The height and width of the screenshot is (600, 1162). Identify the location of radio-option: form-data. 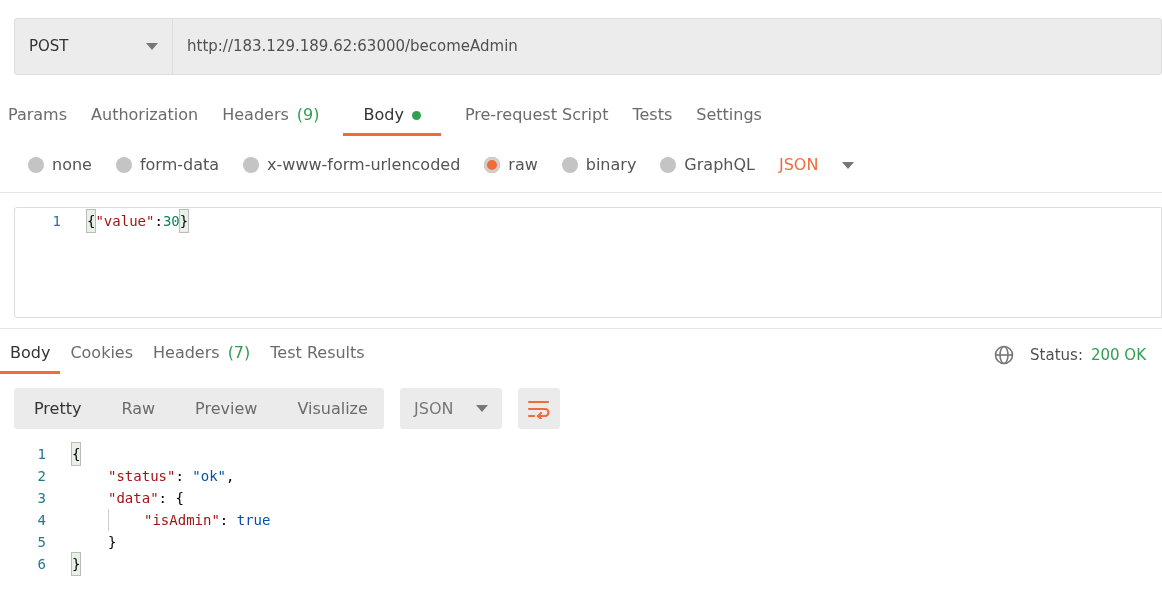
(167, 165).